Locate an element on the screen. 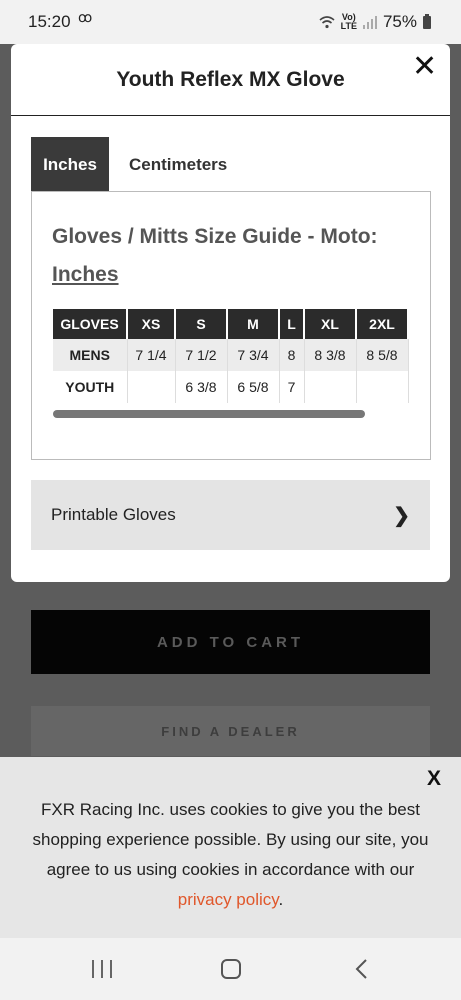 This screenshot has width=461, height=1000. tab-centimeters: Centimeters is located at coordinates (174, 164).